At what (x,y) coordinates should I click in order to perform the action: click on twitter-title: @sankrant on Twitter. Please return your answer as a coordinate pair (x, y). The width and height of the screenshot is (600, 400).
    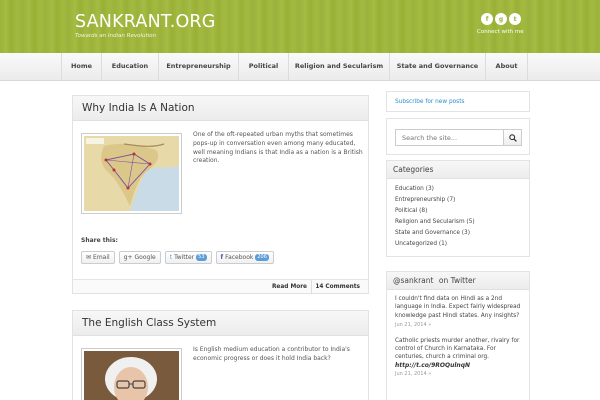
    Looking at the image, I should click on (458, 281).